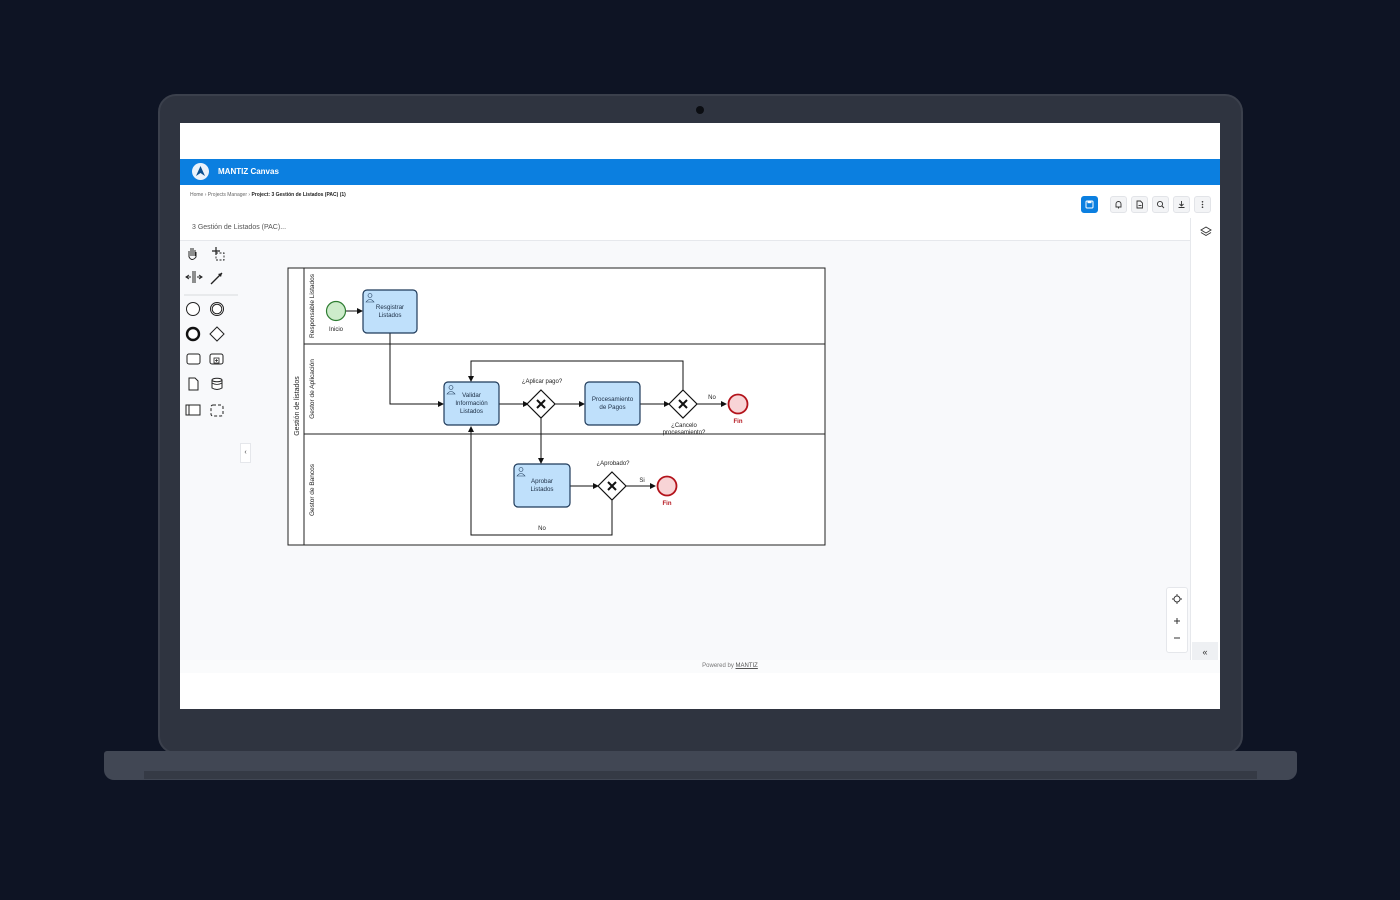 This screenshot has height=900, width=1400. Describe the element at coordinates (298, 195) in the screenshot. I see `breadcrumb-current: Project: 3 Gestión de Listados (PAC) (1)` at that location.